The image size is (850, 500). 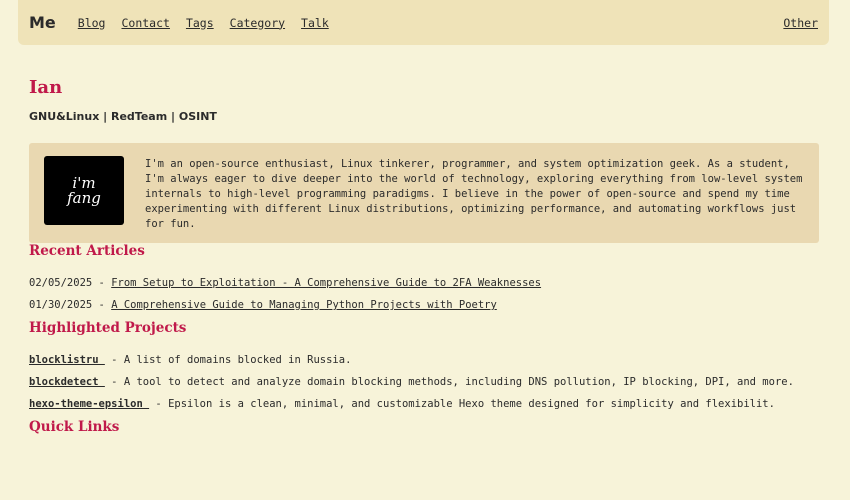 I want to click on avatar-text: i'm fang, so click(x=84, y=190).